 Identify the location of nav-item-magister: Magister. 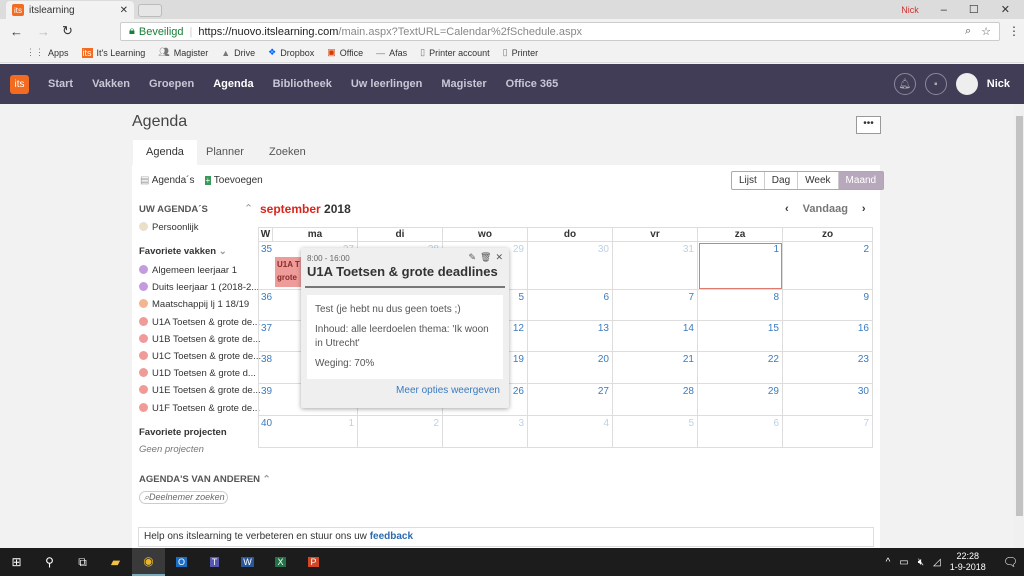
(463, 84).